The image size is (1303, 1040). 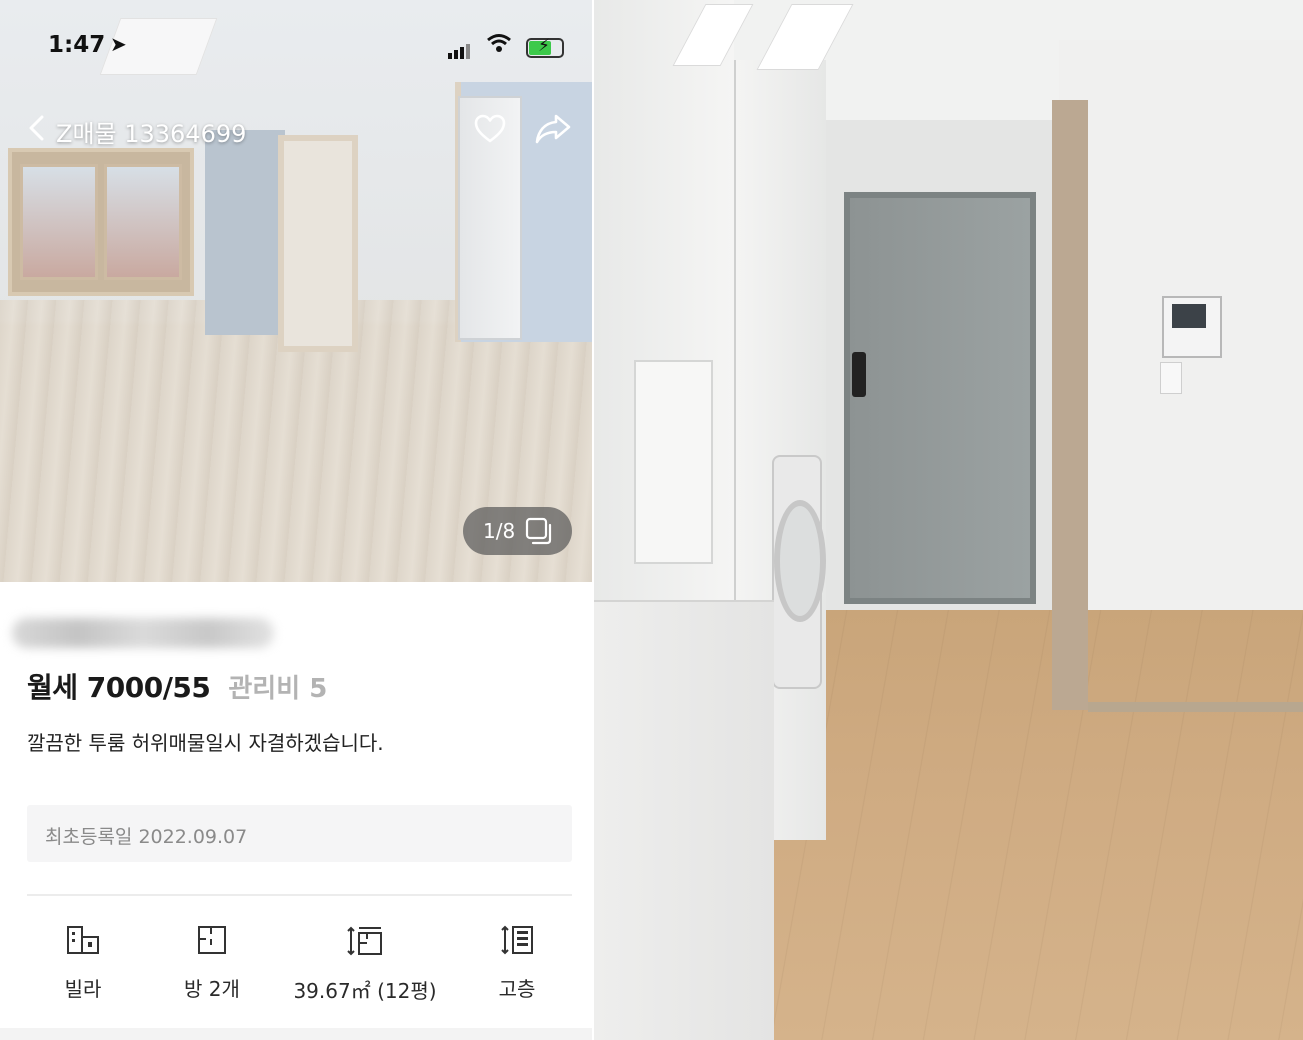 I want to click on front-door, so click(x=940, y=398).